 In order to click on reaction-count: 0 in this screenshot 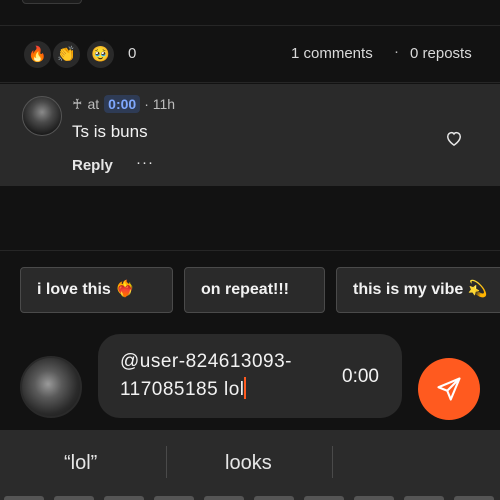, I will do `click(132, 53)`.